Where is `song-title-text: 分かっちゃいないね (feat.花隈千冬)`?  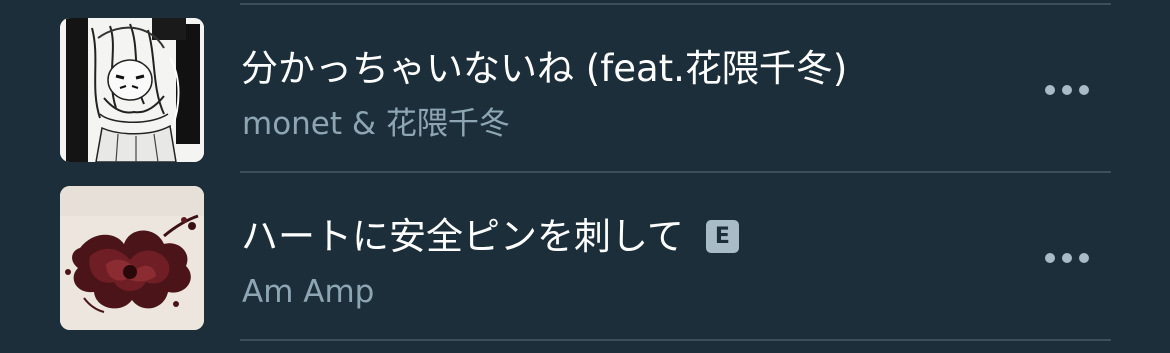
song-title-text: 分かっちゃいないね (feat.花隈千冬) is located at coordinates (544, 68).